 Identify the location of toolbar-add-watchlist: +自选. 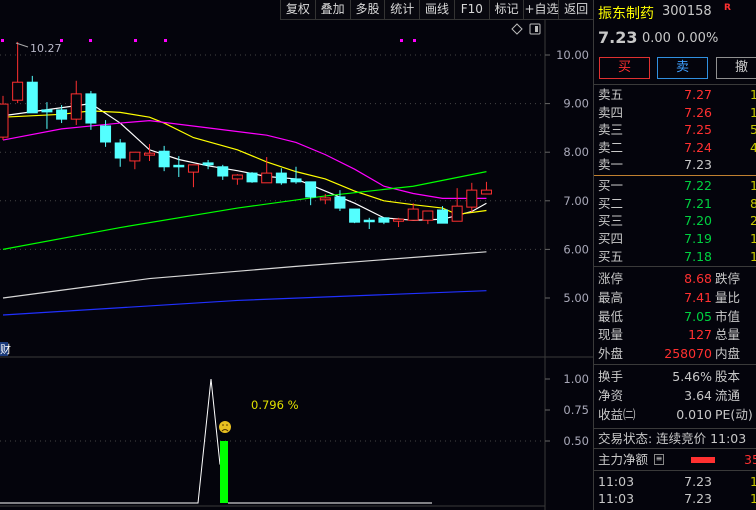
(541, 9).